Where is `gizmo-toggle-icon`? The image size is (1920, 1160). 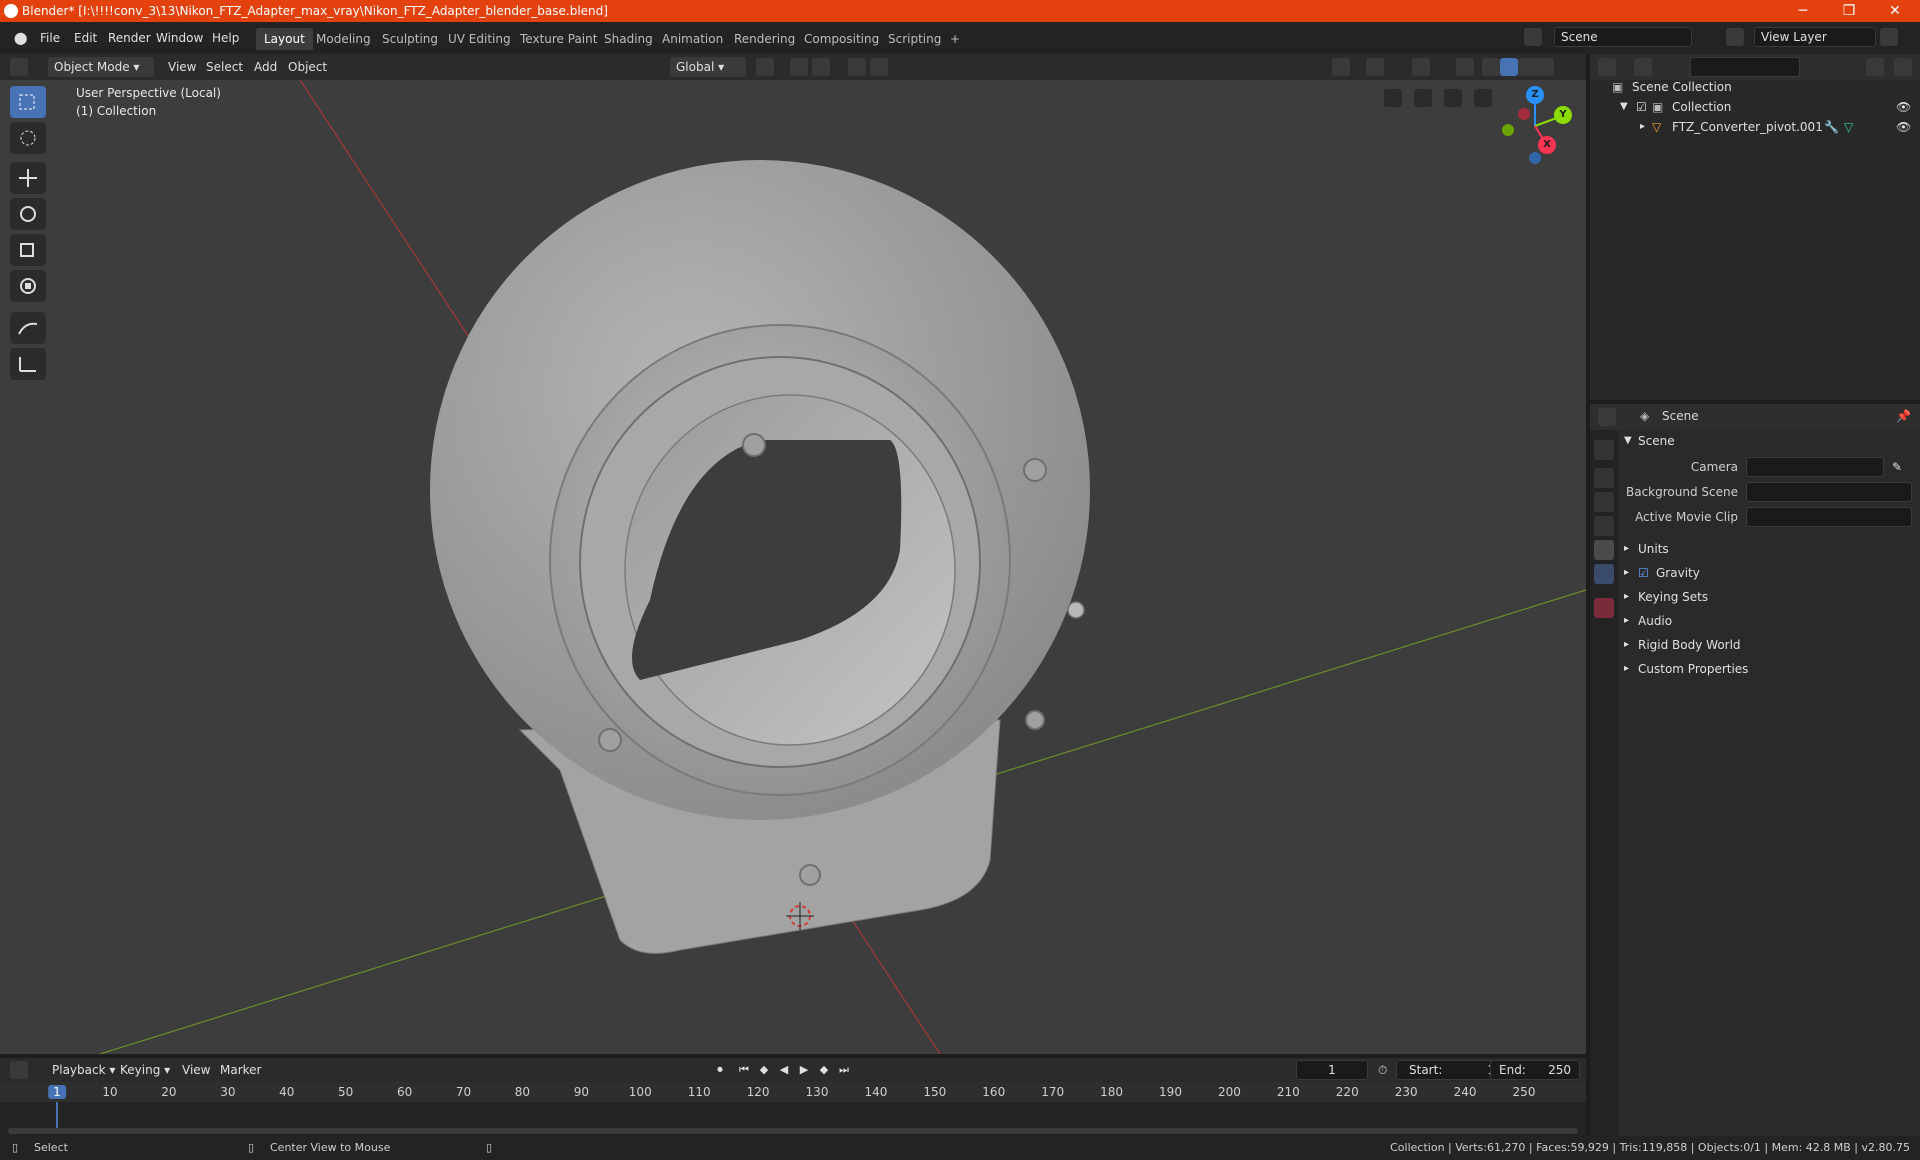
gizmo-toggle-icon is located at coordinates (1375, 67).